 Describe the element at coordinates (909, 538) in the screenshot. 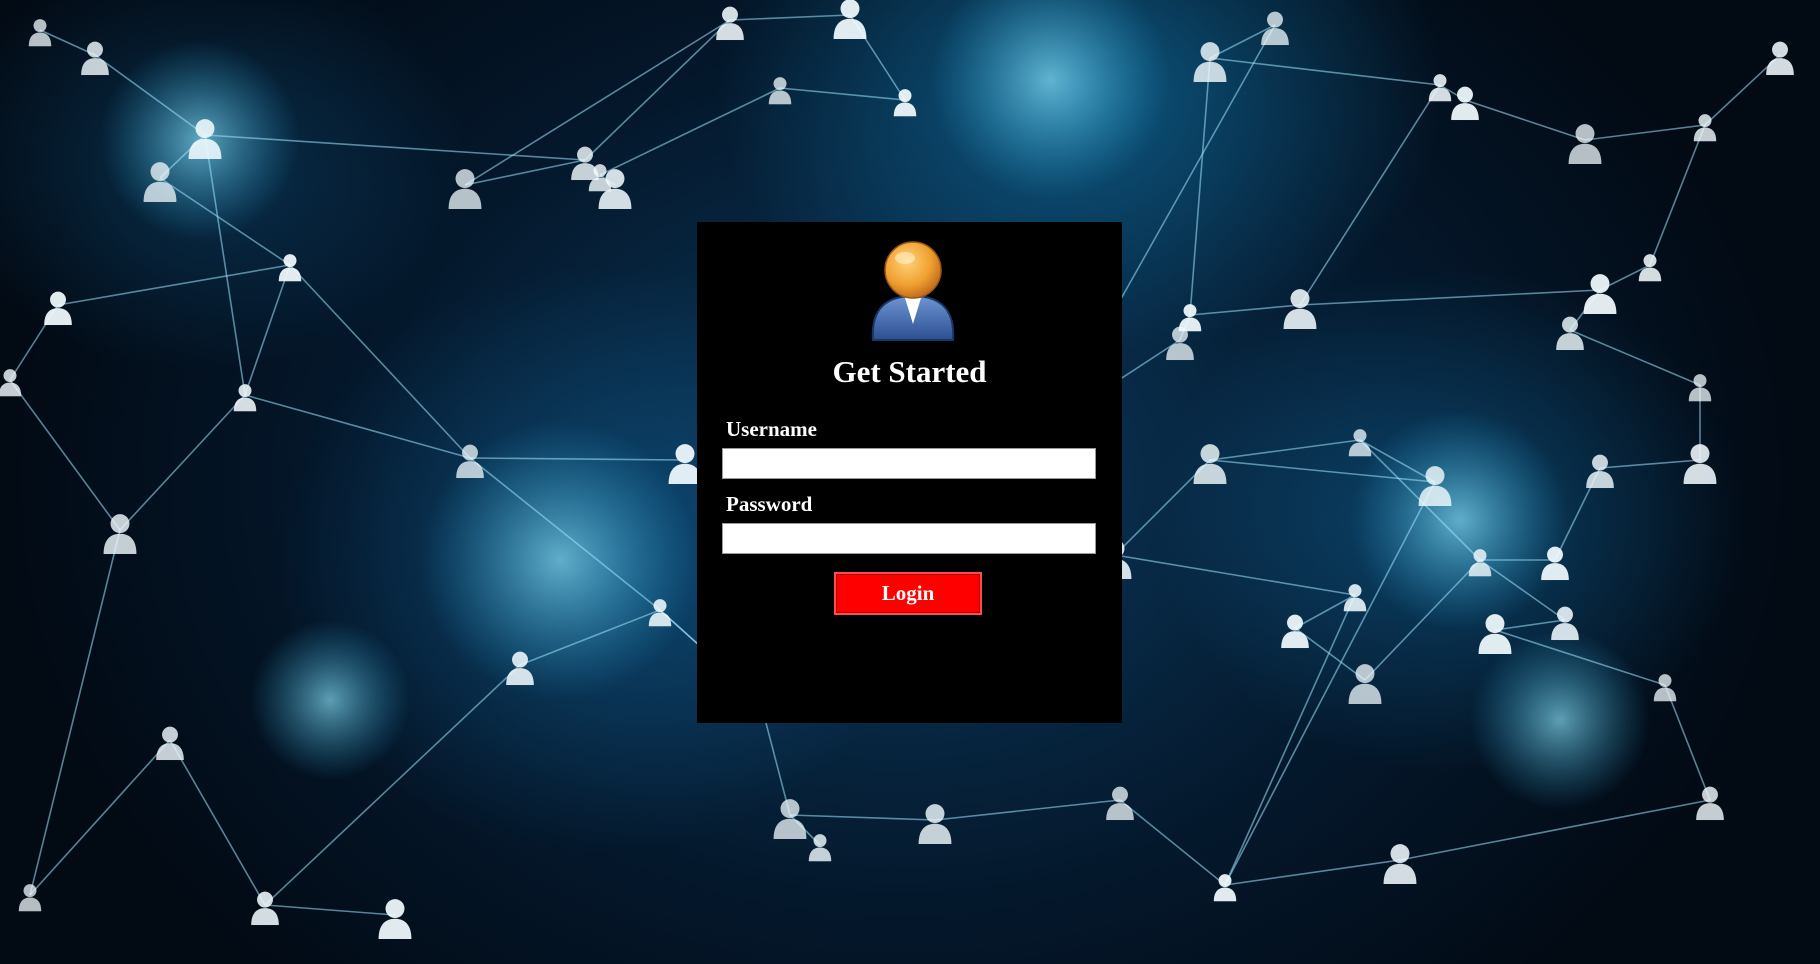

I see `password-input` at that location.